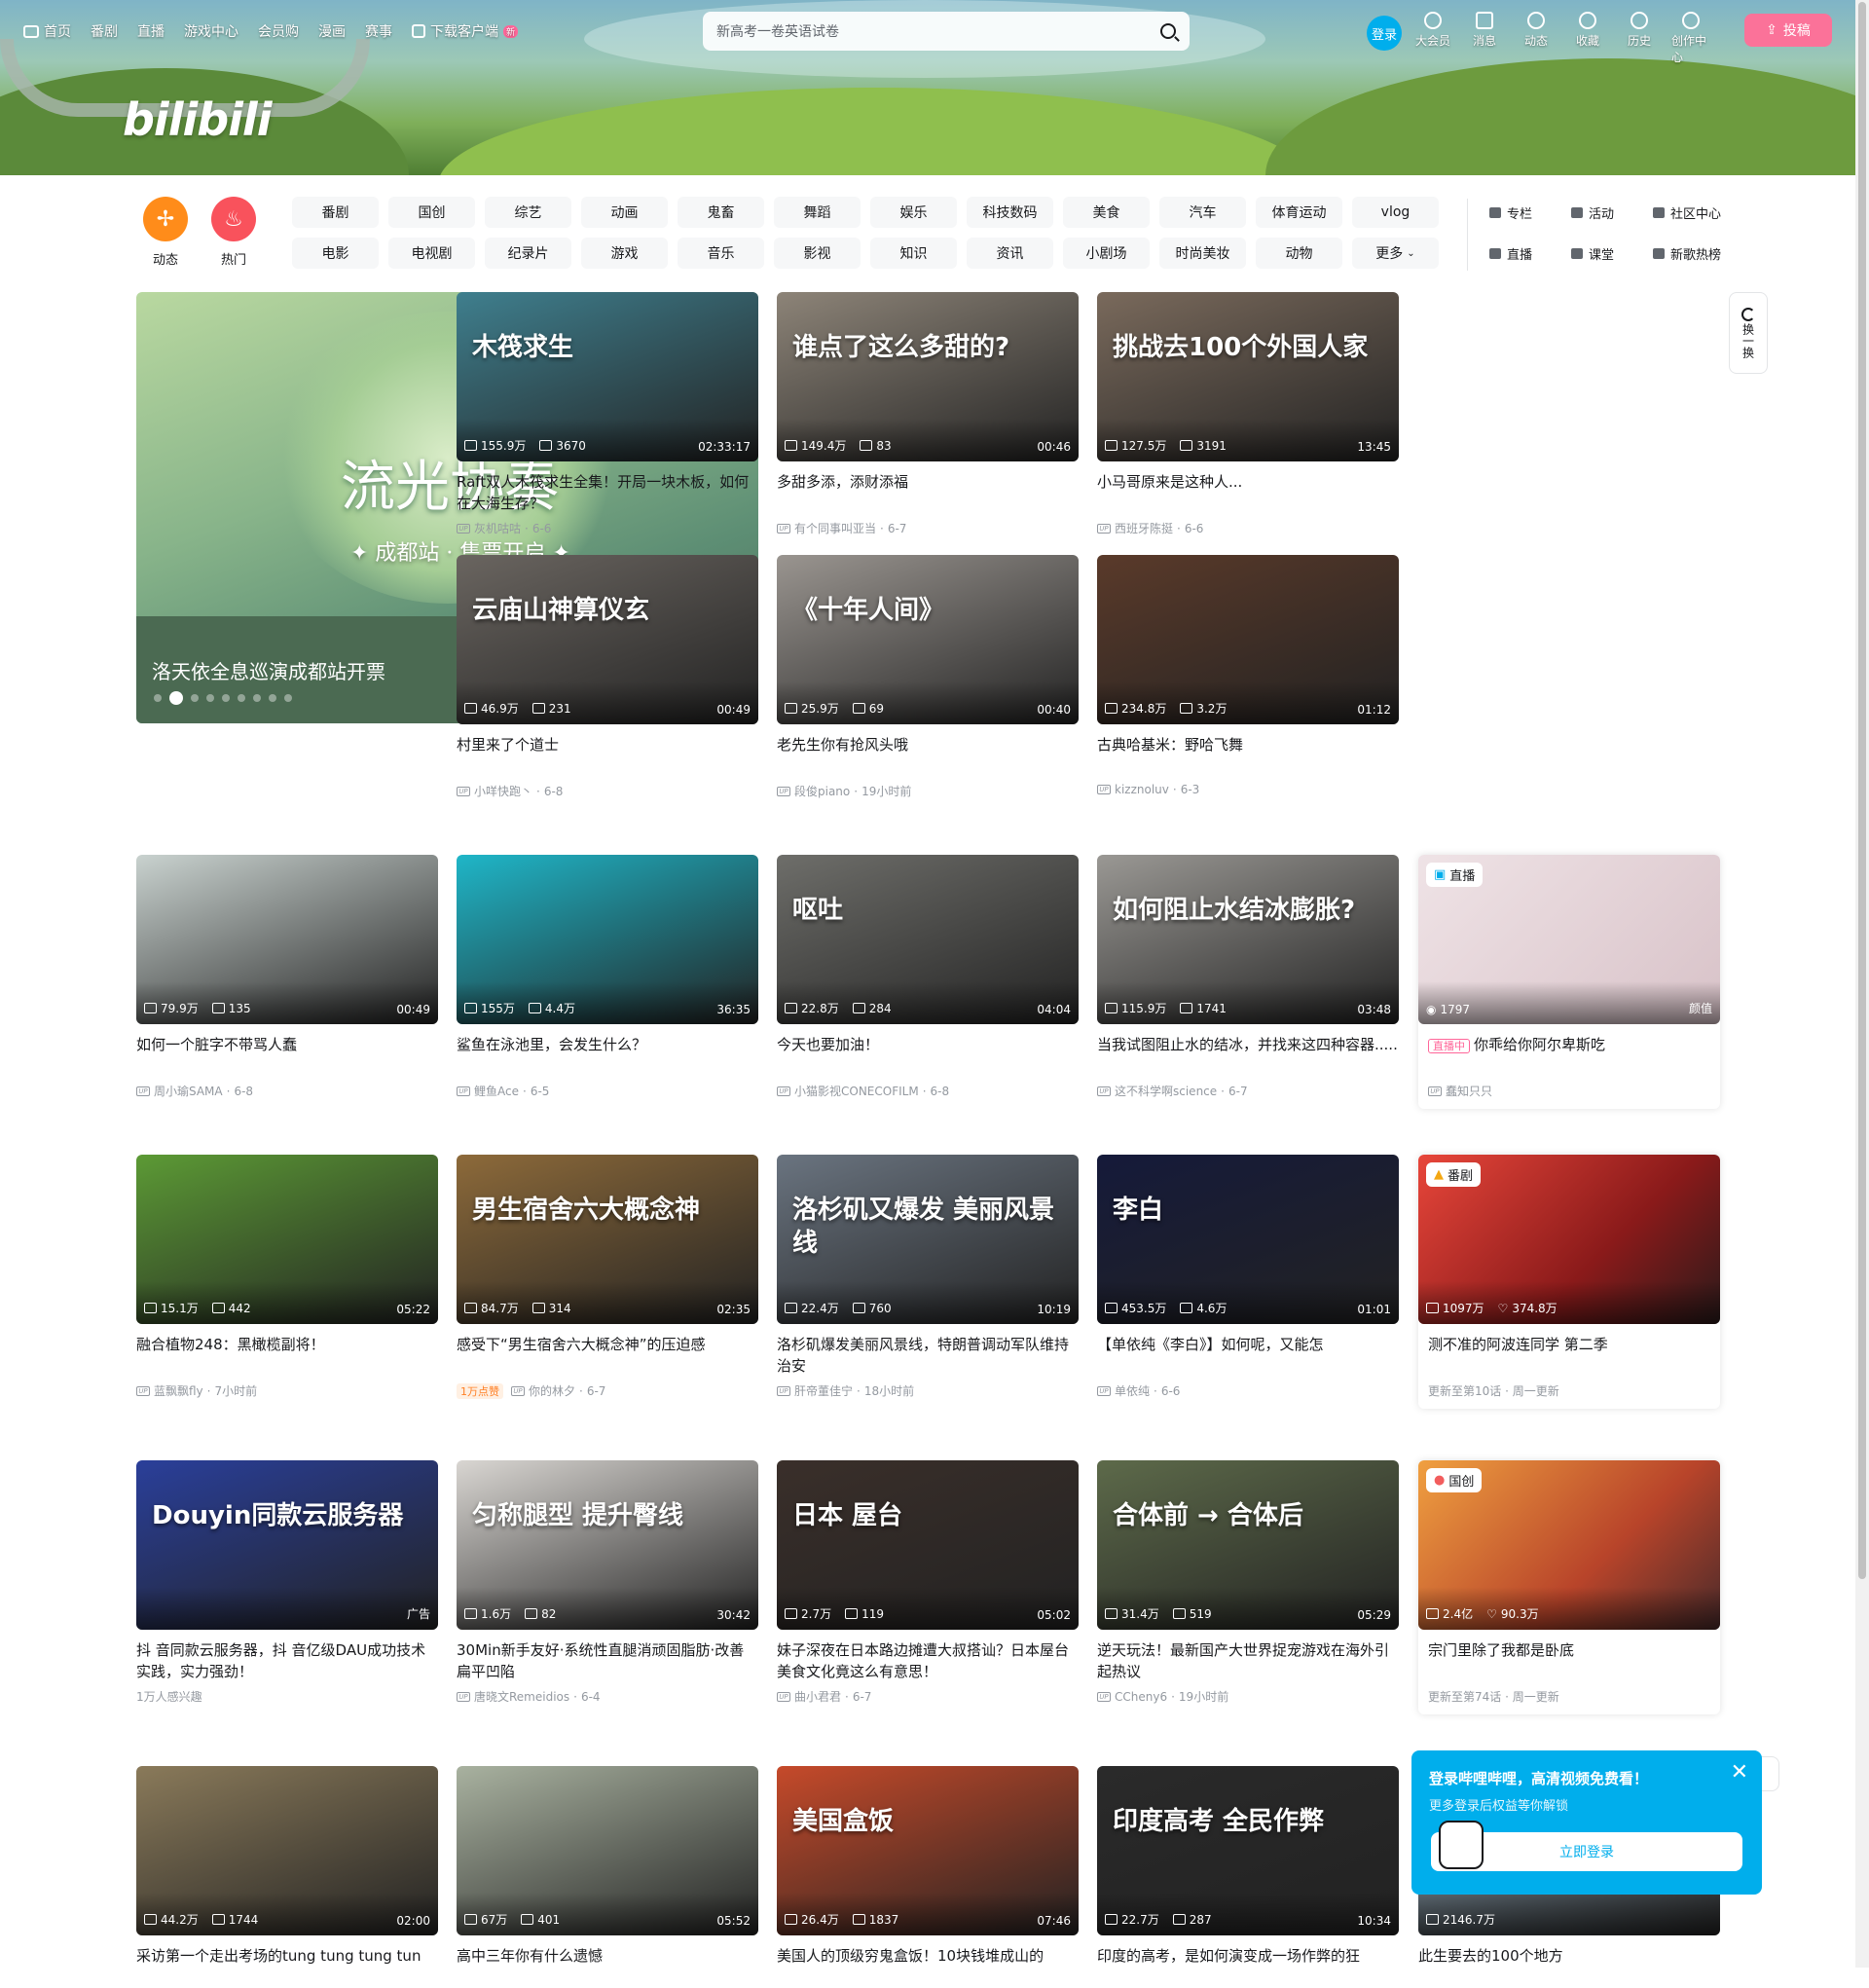 Image resolution: width=1869 pixels, height=1988 pixels. Describe the element at coordinates (268, 670) in the screenshot. I see `carousel-caption: 洛天依全息巡演成都站开票` at that location.